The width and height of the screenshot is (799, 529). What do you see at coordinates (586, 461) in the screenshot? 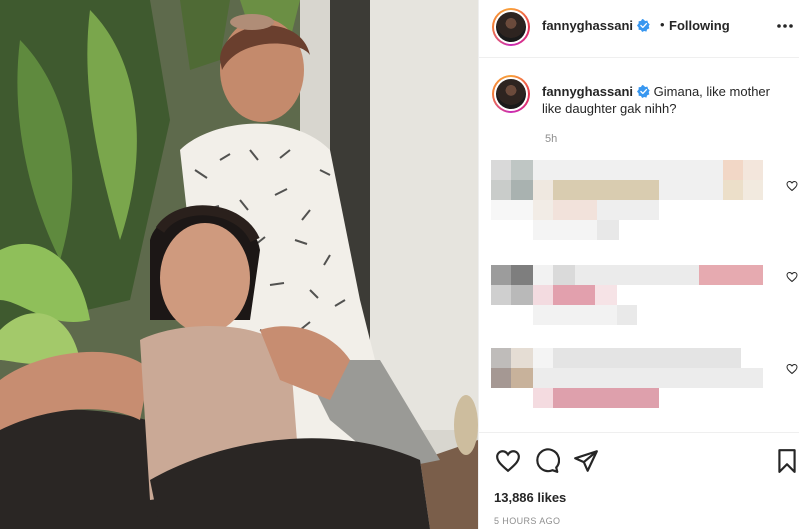
I see `share-icon` at bounding box center [586, 461].